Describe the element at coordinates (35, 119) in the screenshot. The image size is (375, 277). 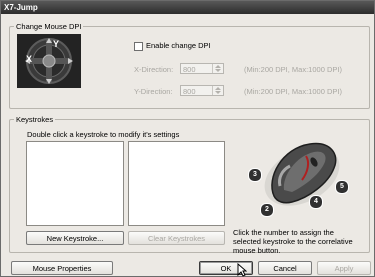
I see `keystrokes-legend: Keystrokes` at that location.